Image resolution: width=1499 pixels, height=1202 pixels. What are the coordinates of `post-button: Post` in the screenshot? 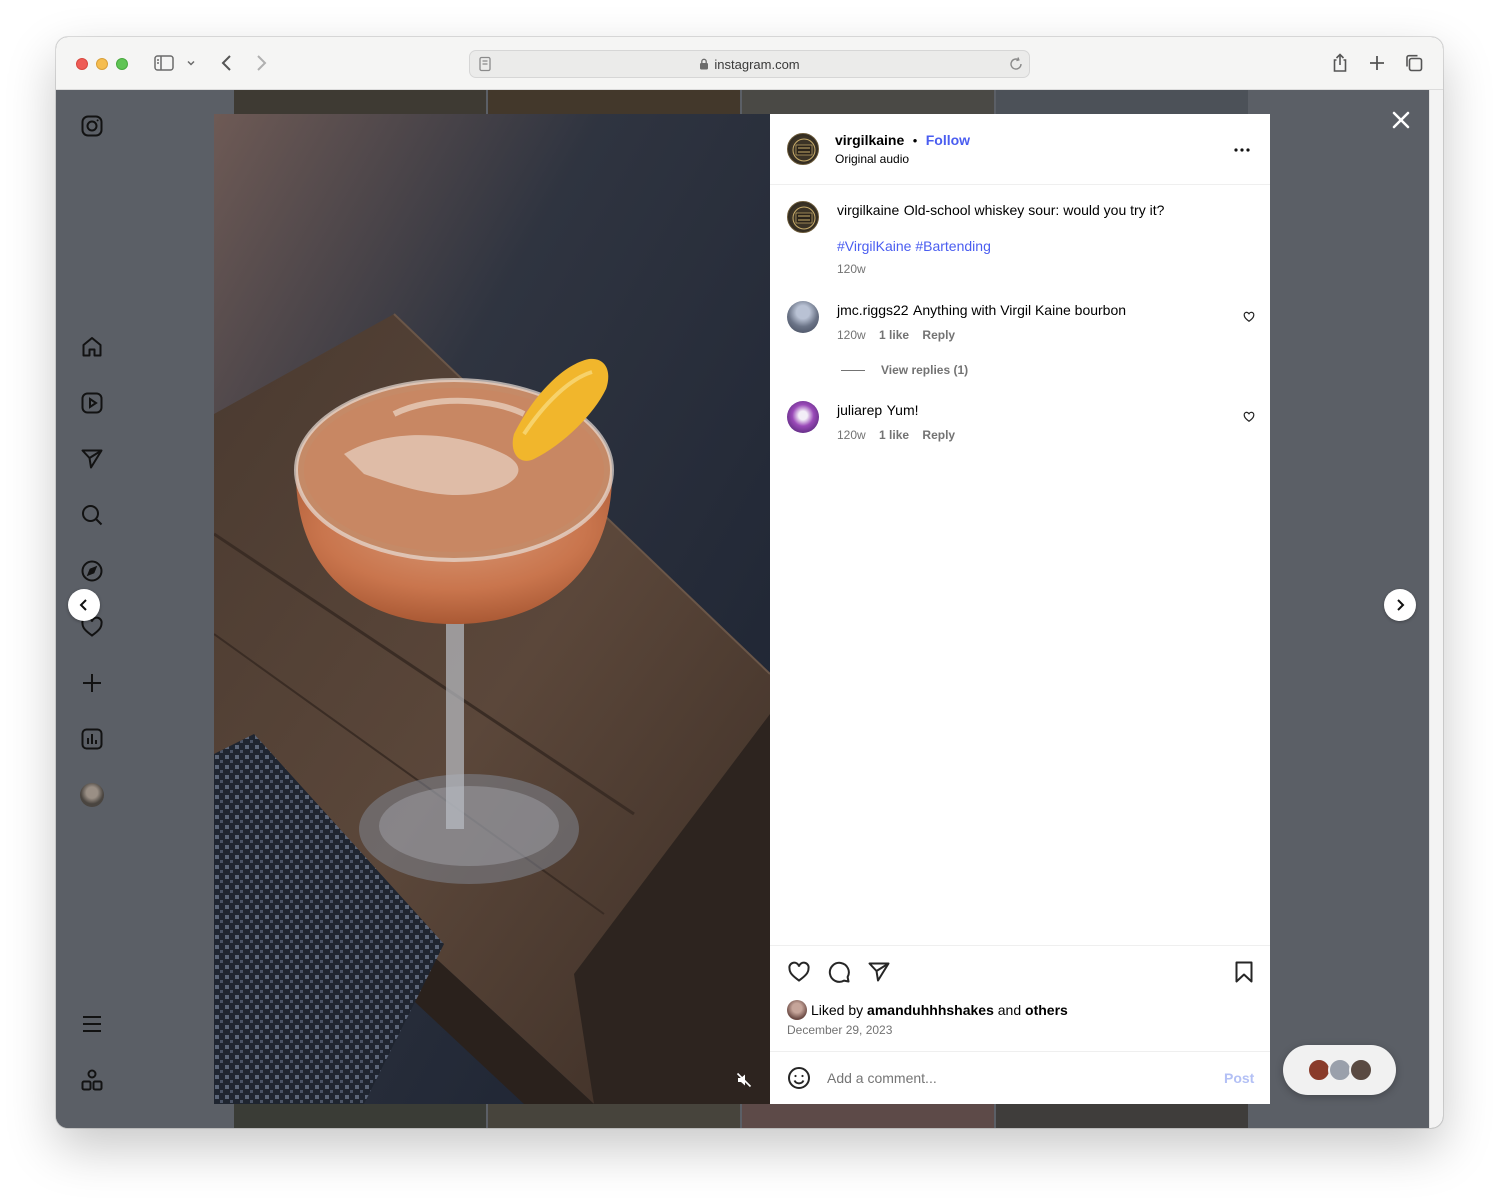 It's located at (1239, 1078).